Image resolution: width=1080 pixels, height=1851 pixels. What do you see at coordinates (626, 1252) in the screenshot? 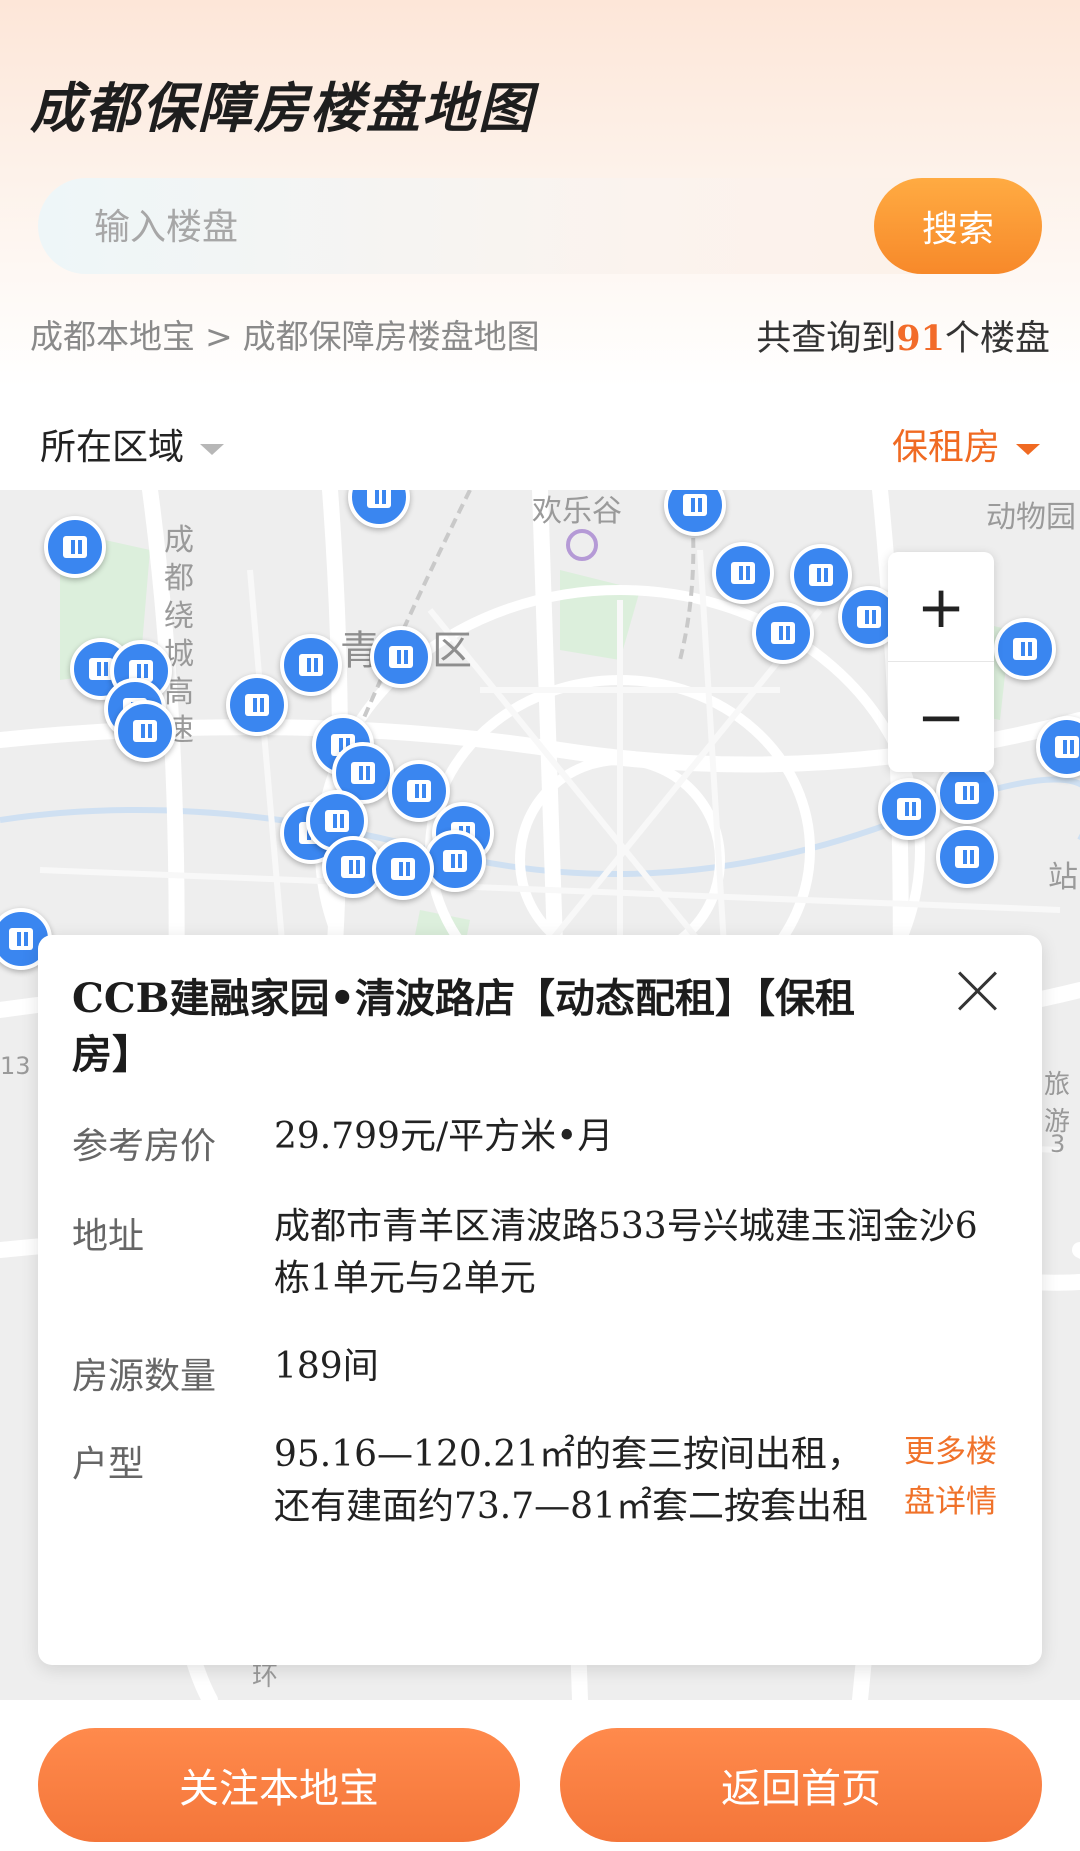
I see `address-value: 成都市青羊区清波路533号兴城建玉润金沙6栋1单元与2单元` at bounding box center [626, 1252].